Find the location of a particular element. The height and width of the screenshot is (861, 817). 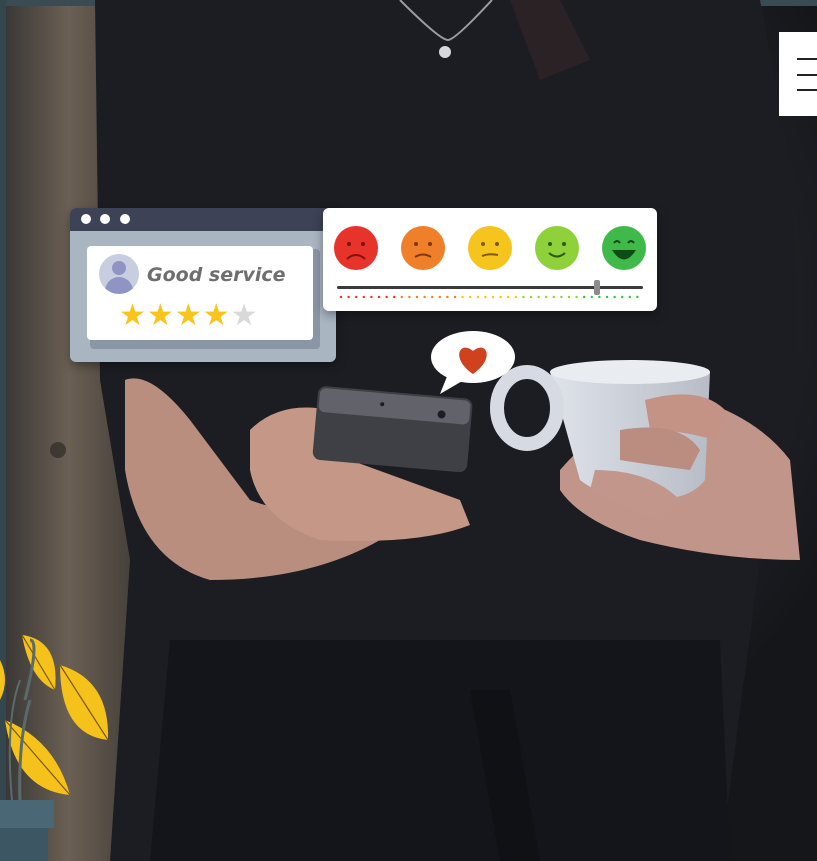

user-avatar-icon is located at coordinates (119, 274).